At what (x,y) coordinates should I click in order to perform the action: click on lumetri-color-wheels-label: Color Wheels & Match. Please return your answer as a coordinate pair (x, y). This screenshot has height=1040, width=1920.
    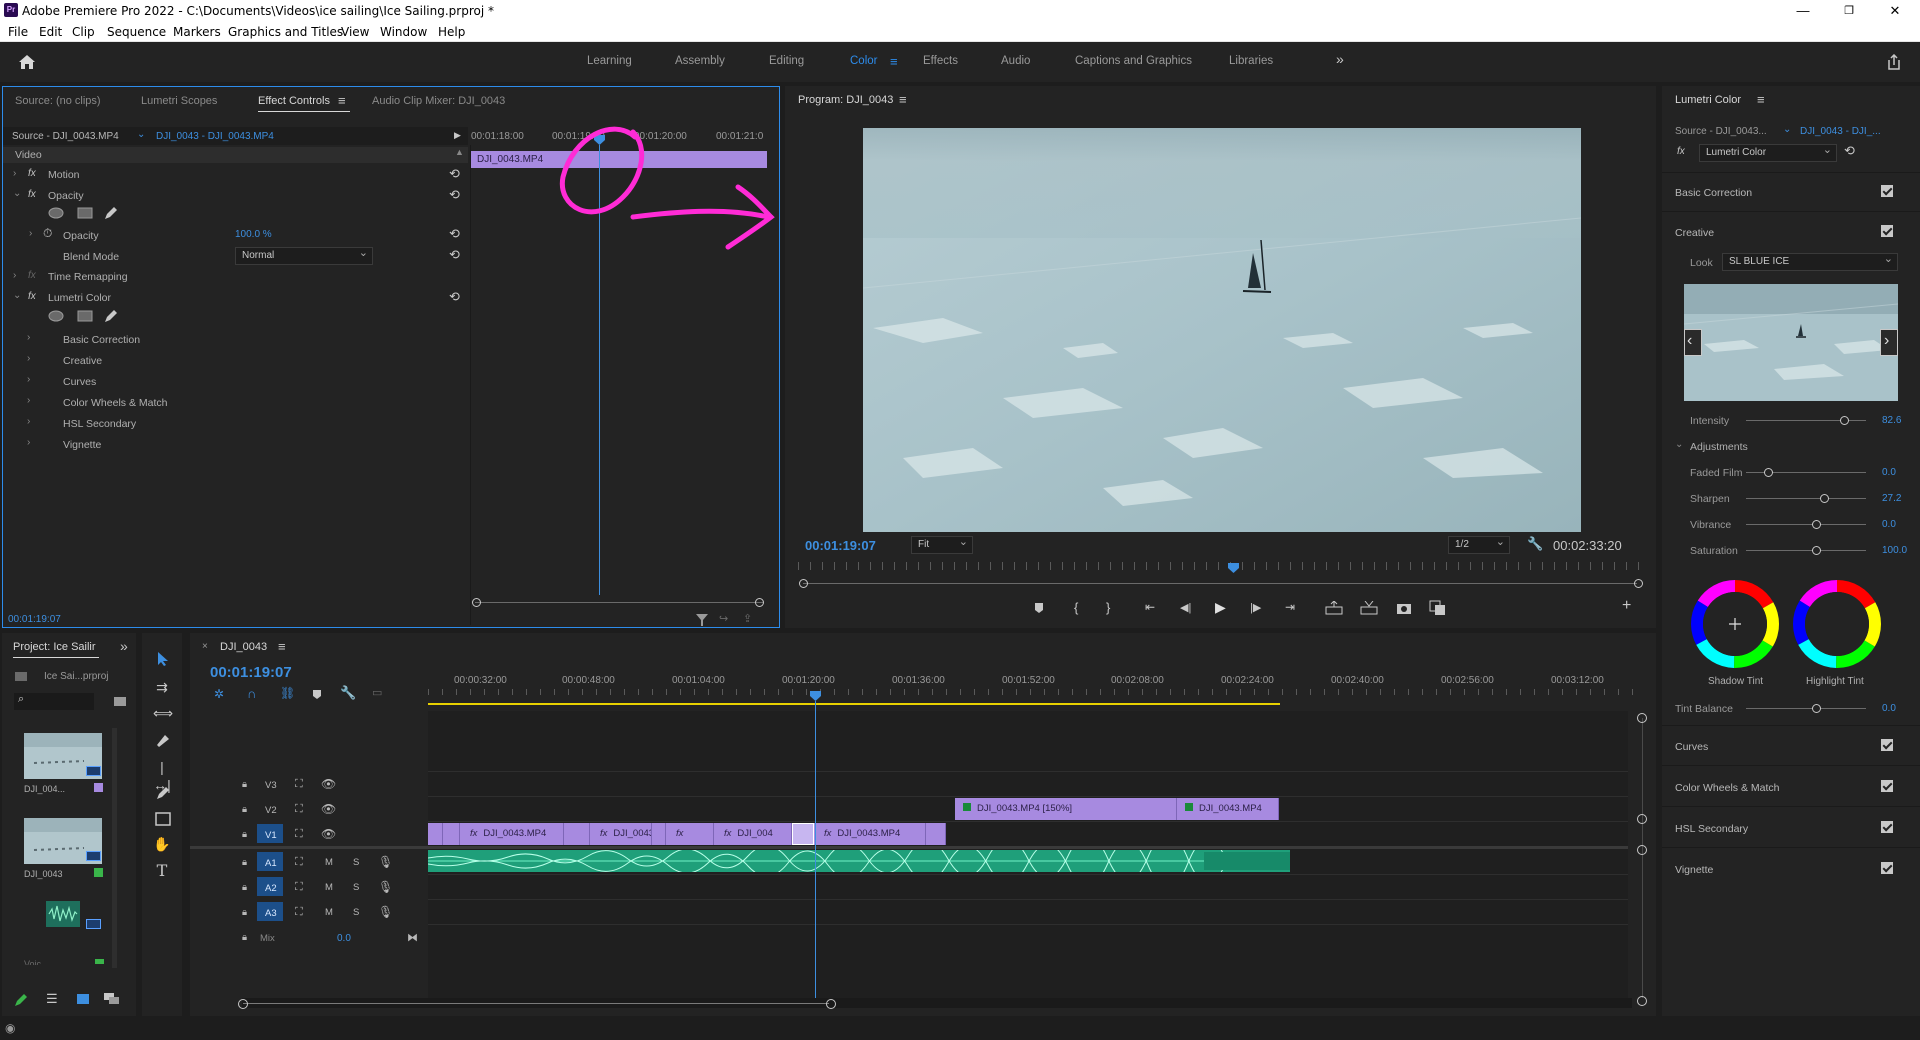
    Looking at the image, I should click on (115, 403).